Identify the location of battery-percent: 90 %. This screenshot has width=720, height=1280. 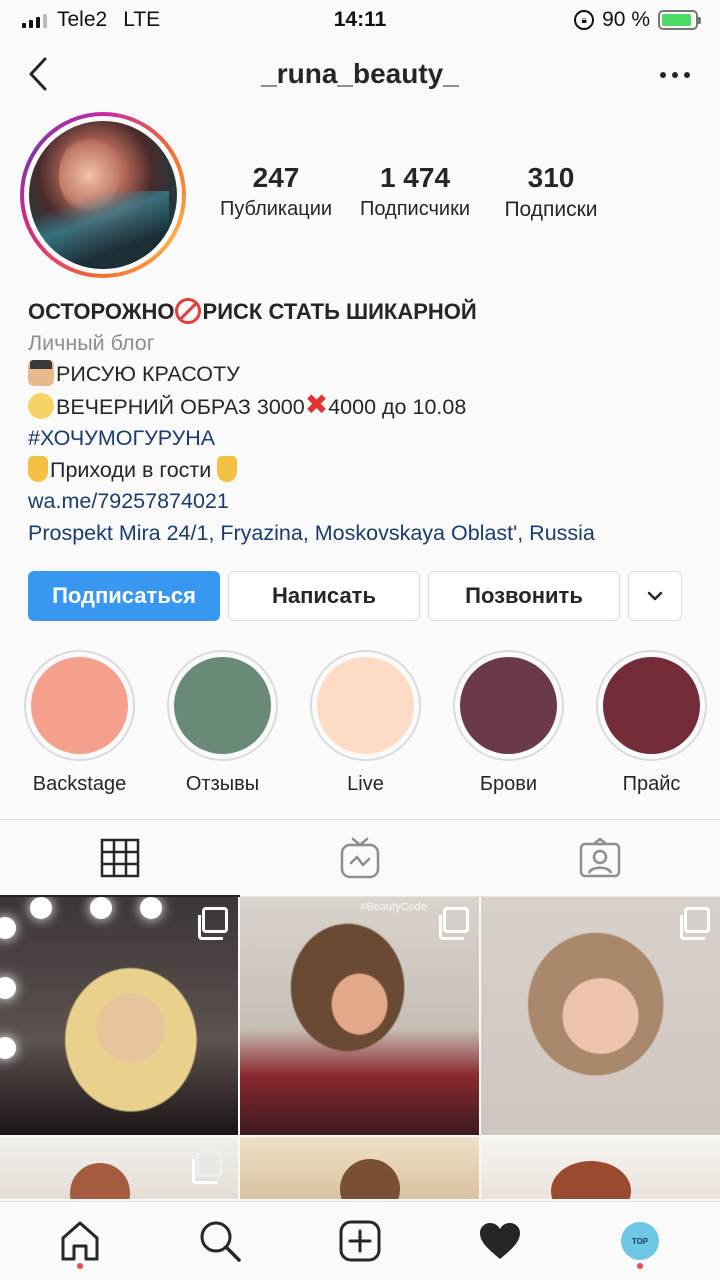
(626, 19).